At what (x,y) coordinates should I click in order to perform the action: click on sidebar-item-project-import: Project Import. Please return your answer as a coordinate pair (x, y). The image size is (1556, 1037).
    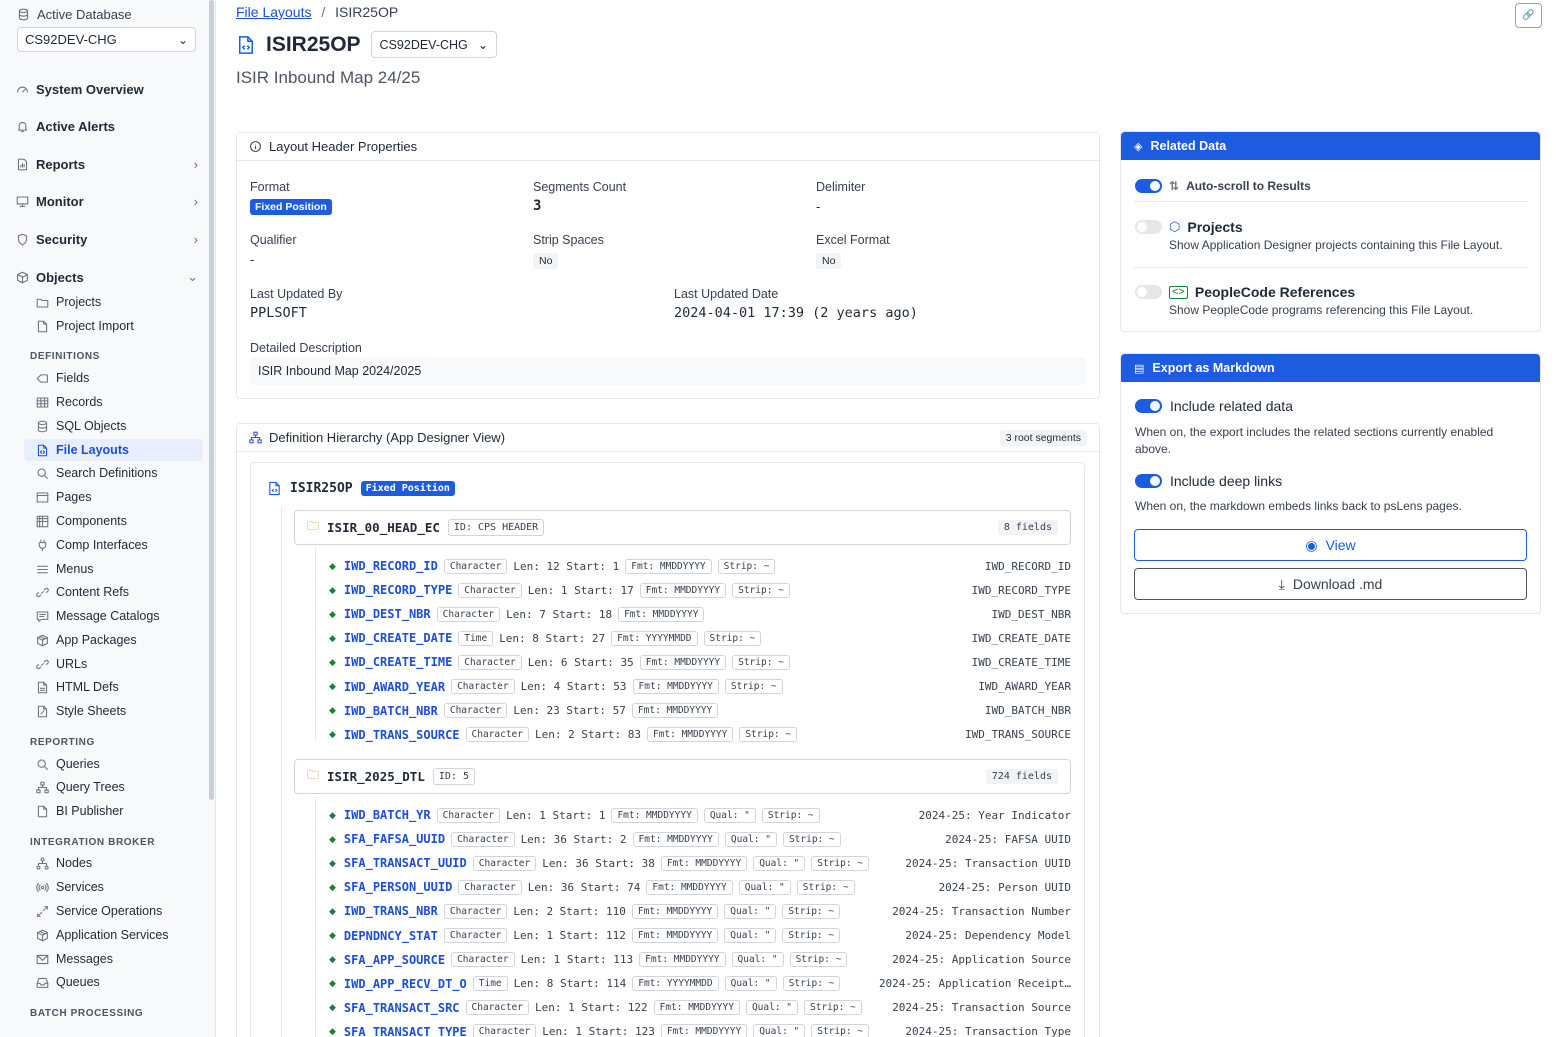
    Looking at the image, I should click on (85, 326).